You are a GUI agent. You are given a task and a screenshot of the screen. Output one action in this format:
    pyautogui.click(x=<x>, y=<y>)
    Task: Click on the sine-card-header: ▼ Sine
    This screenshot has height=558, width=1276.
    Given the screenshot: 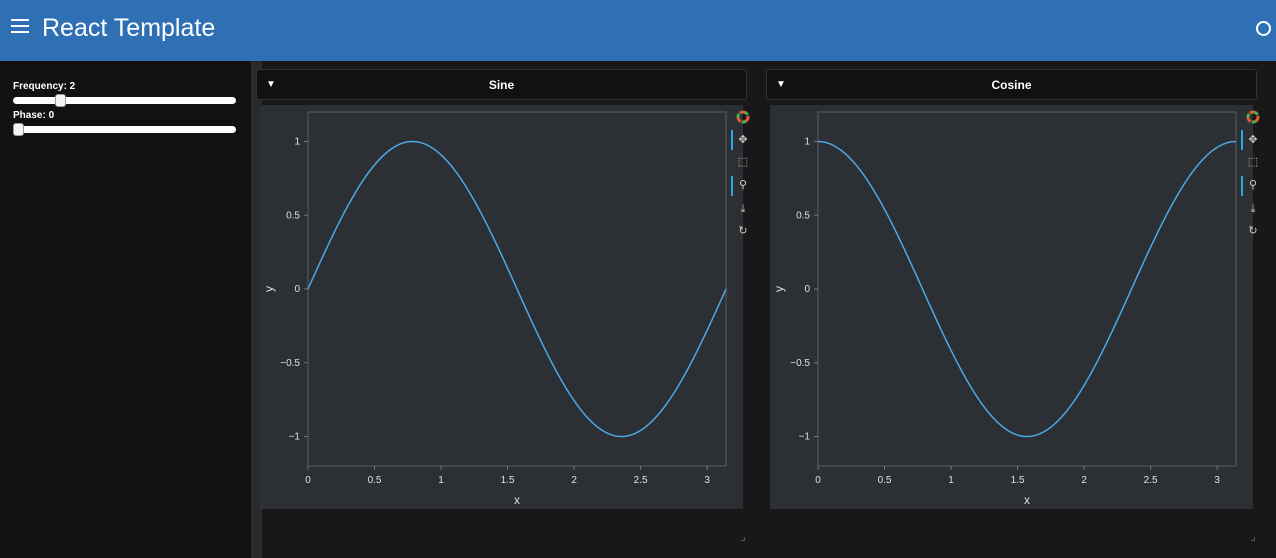 What is the action you would take?
    pyautogui.click(x=501, y=84)
    